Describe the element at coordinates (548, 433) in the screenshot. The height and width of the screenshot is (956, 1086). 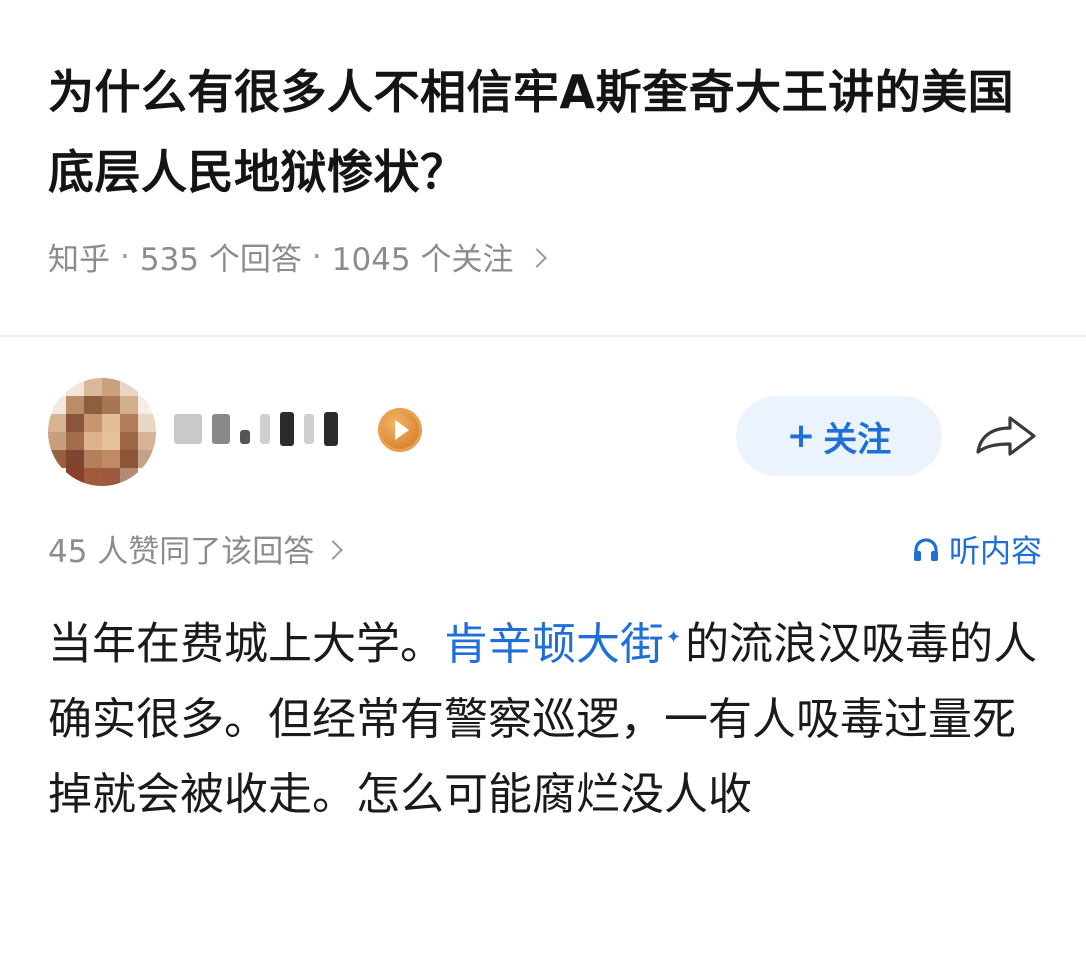
I see `author-row: + 关注` at that location.